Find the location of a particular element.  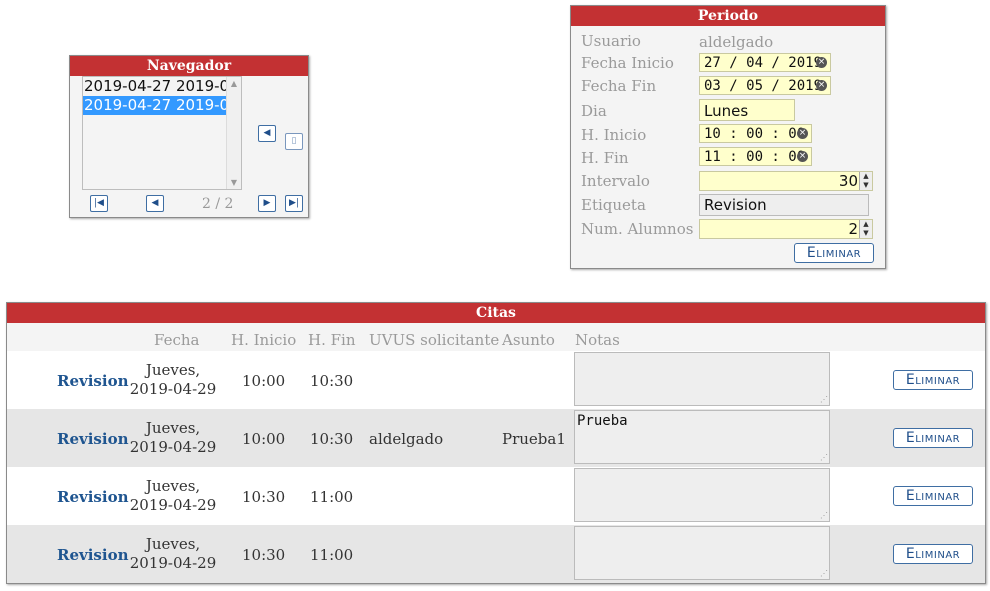

eliminar-periodo-button: Eliminar is located at coordinates (834, 253).